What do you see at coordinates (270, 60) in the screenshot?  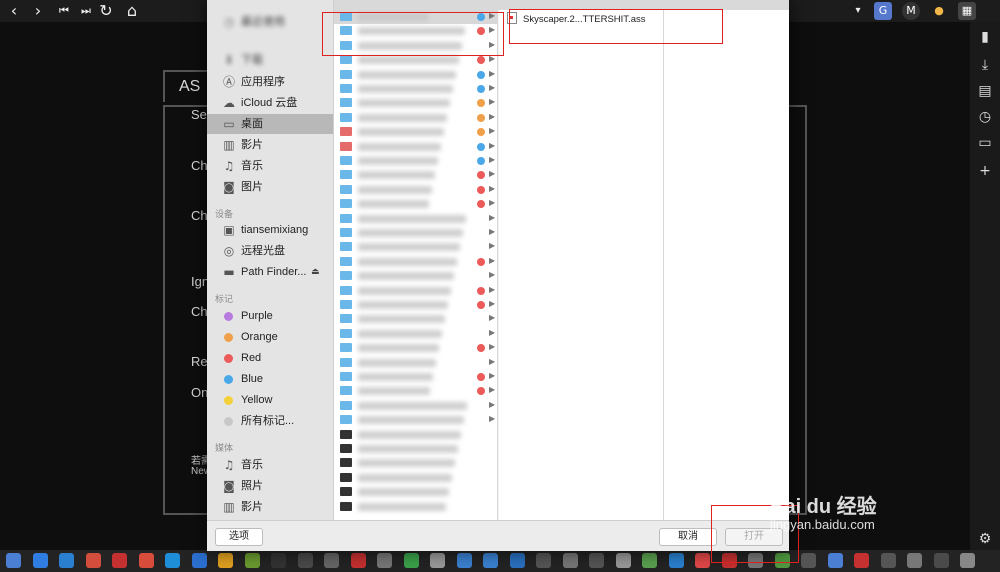 I see `sidebar-item-downloads: ⬇ 下载` at bounding box center [270, 60].